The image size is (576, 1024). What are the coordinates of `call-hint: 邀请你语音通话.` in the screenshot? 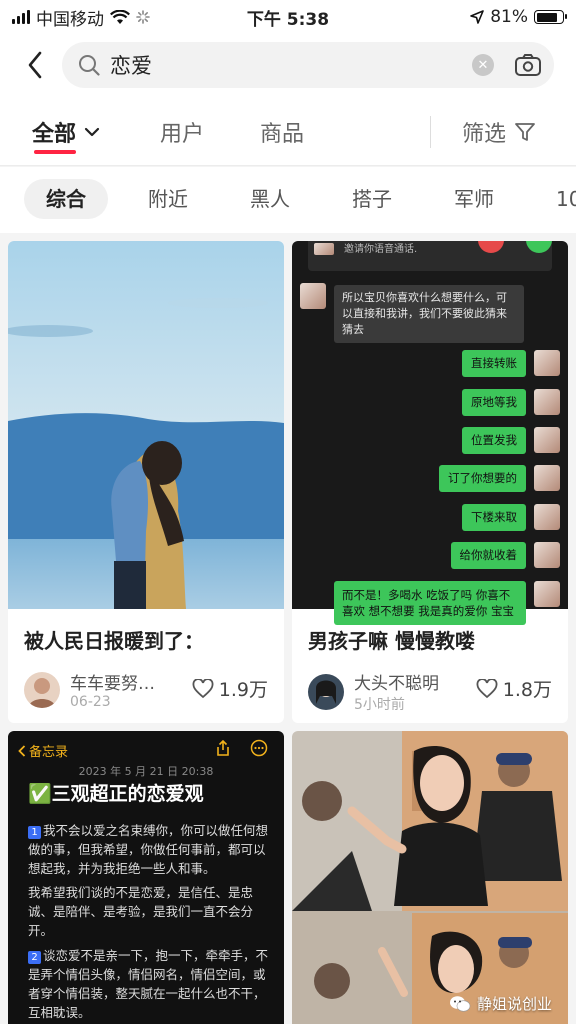 It's located at (381, 249).